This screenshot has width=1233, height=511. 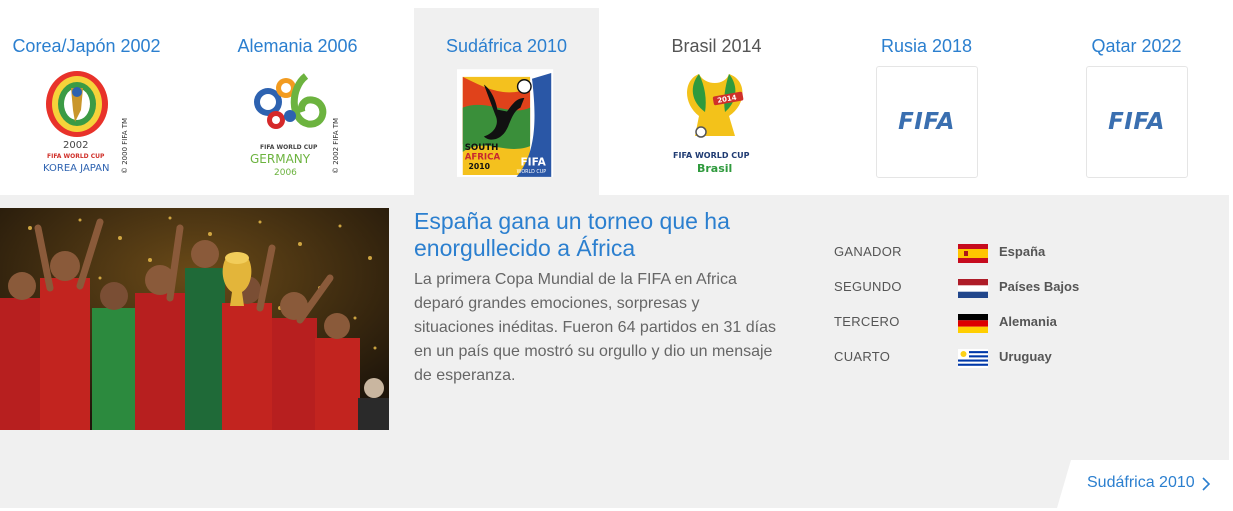 What do you see at coordinates (481, 148) in the screenshot?
I see `svg-text: SOUTH` at bounding box center [481, 148].